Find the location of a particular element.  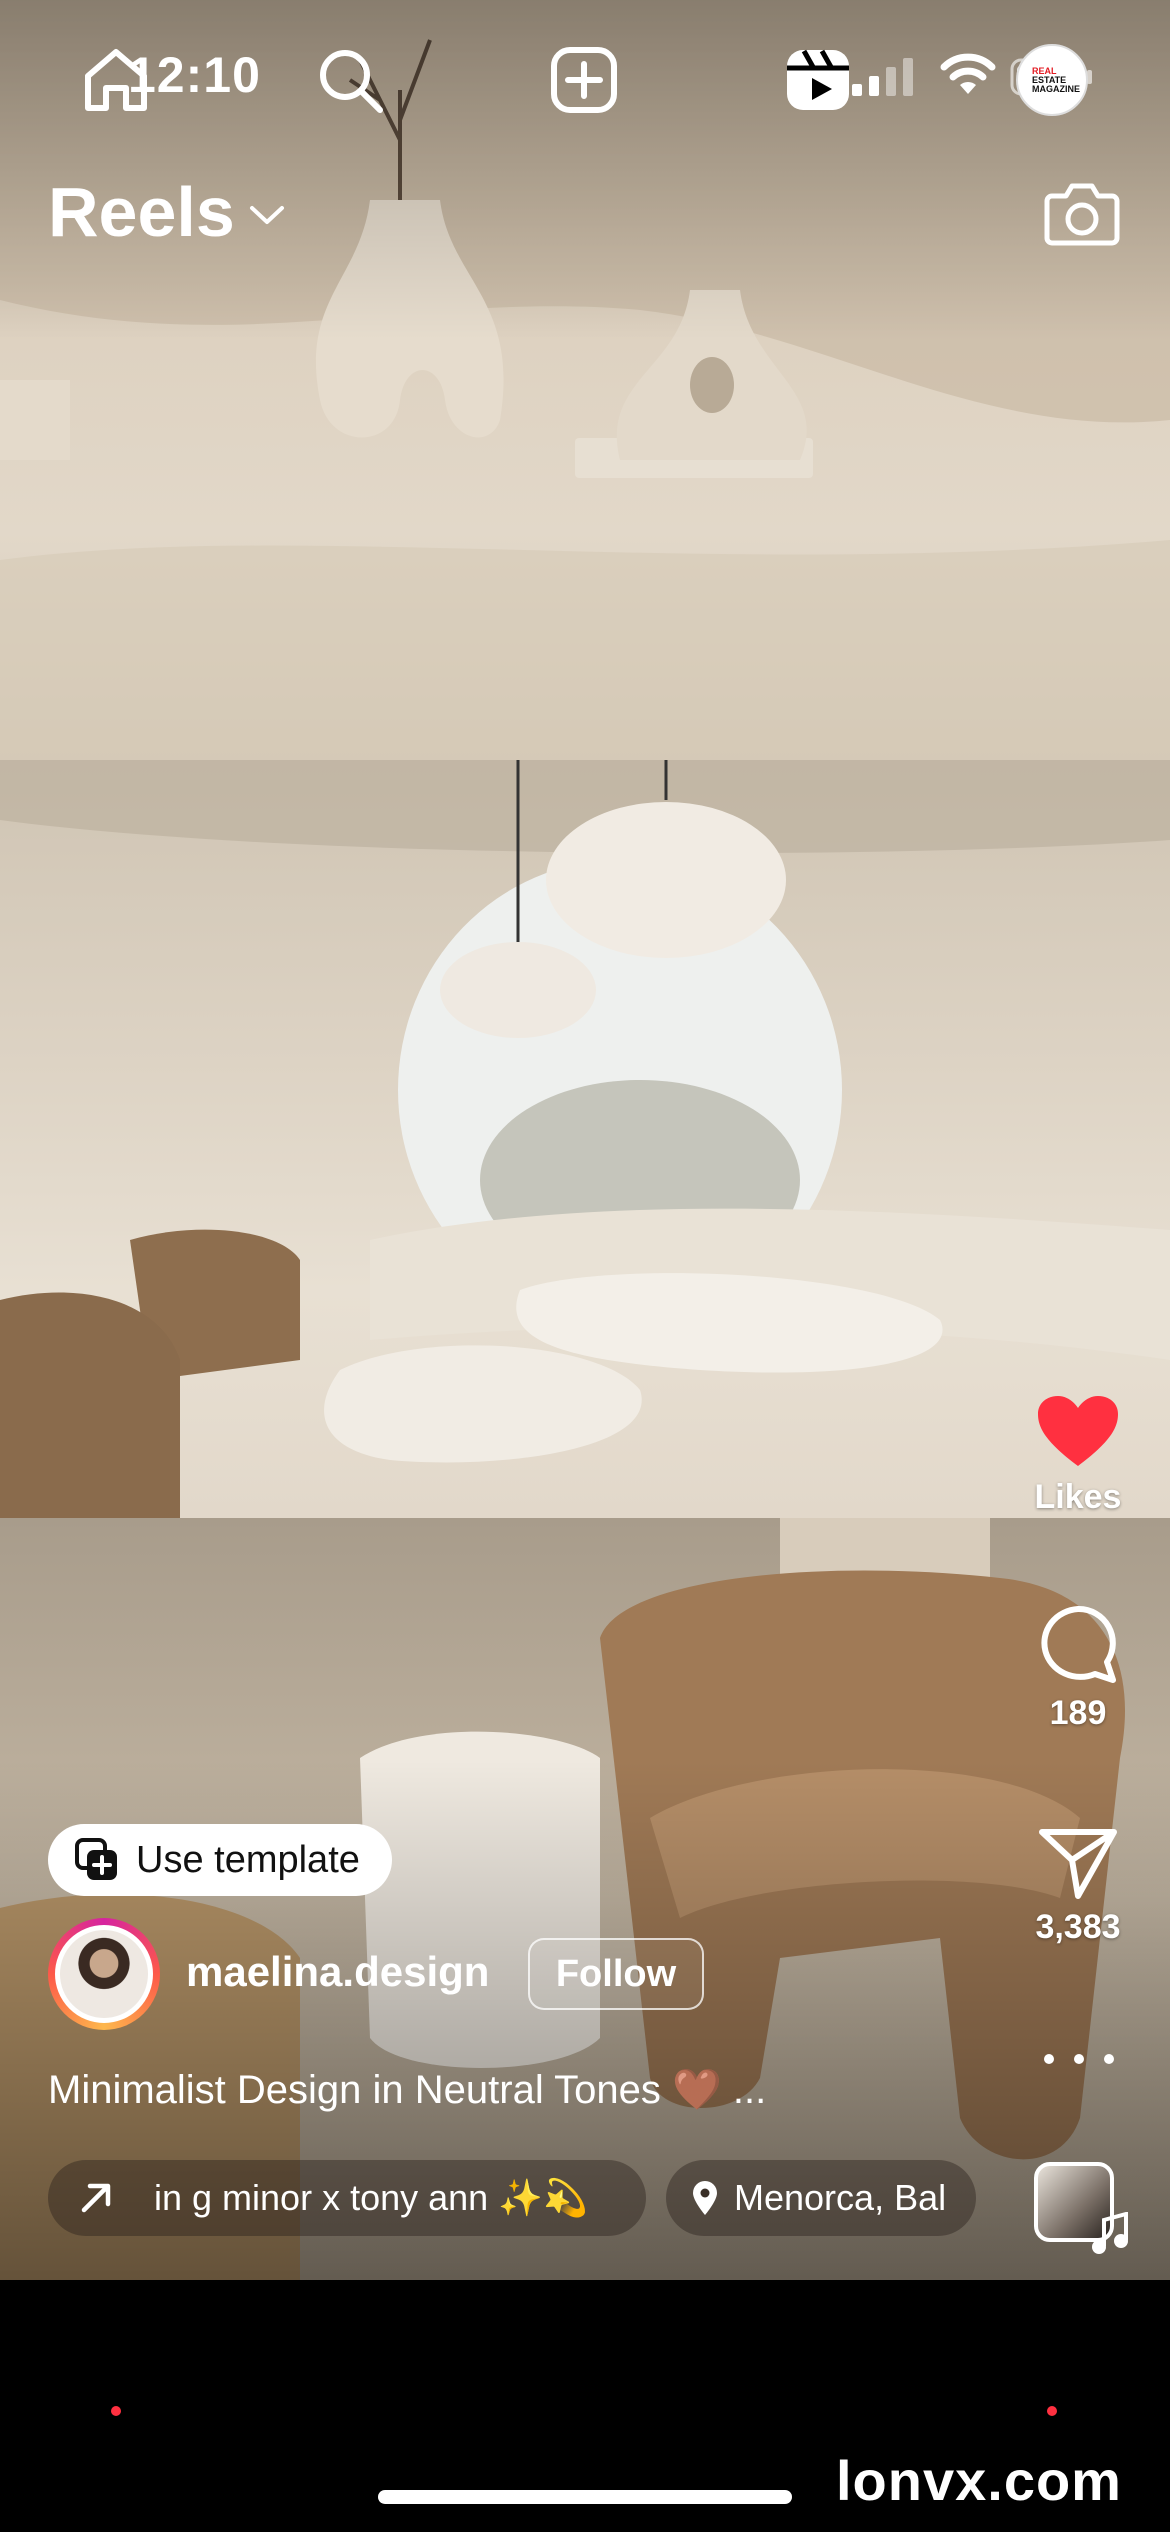

nav-create is located at coordinates (584, 80).